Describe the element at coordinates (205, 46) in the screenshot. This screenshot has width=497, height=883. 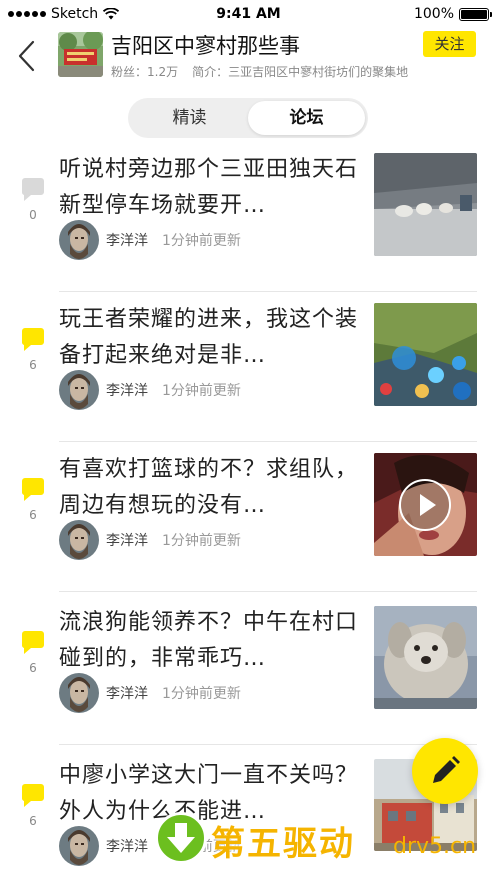
I see `group-title: 吉阳区中寥村那些事` at that location.